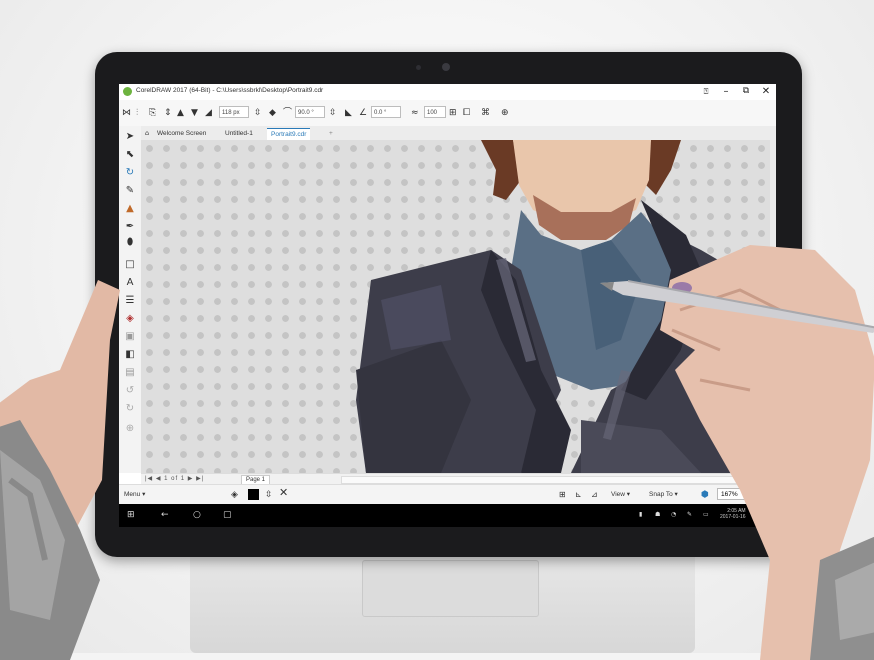 The image size is (874, 660). What do you see at coordinates (234, 112) in the screenshot?
I see `width-field: 118 px` at bounding box center [234, 112].